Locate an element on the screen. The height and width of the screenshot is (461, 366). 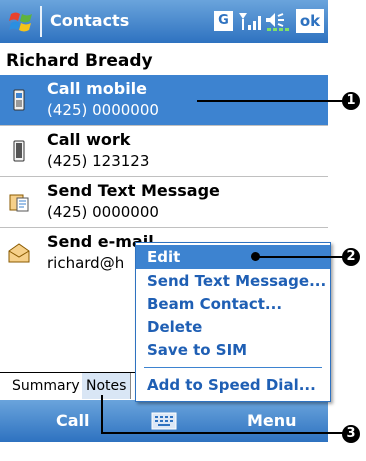
row-label: Send Text Message is located at coordinates (133, 190).